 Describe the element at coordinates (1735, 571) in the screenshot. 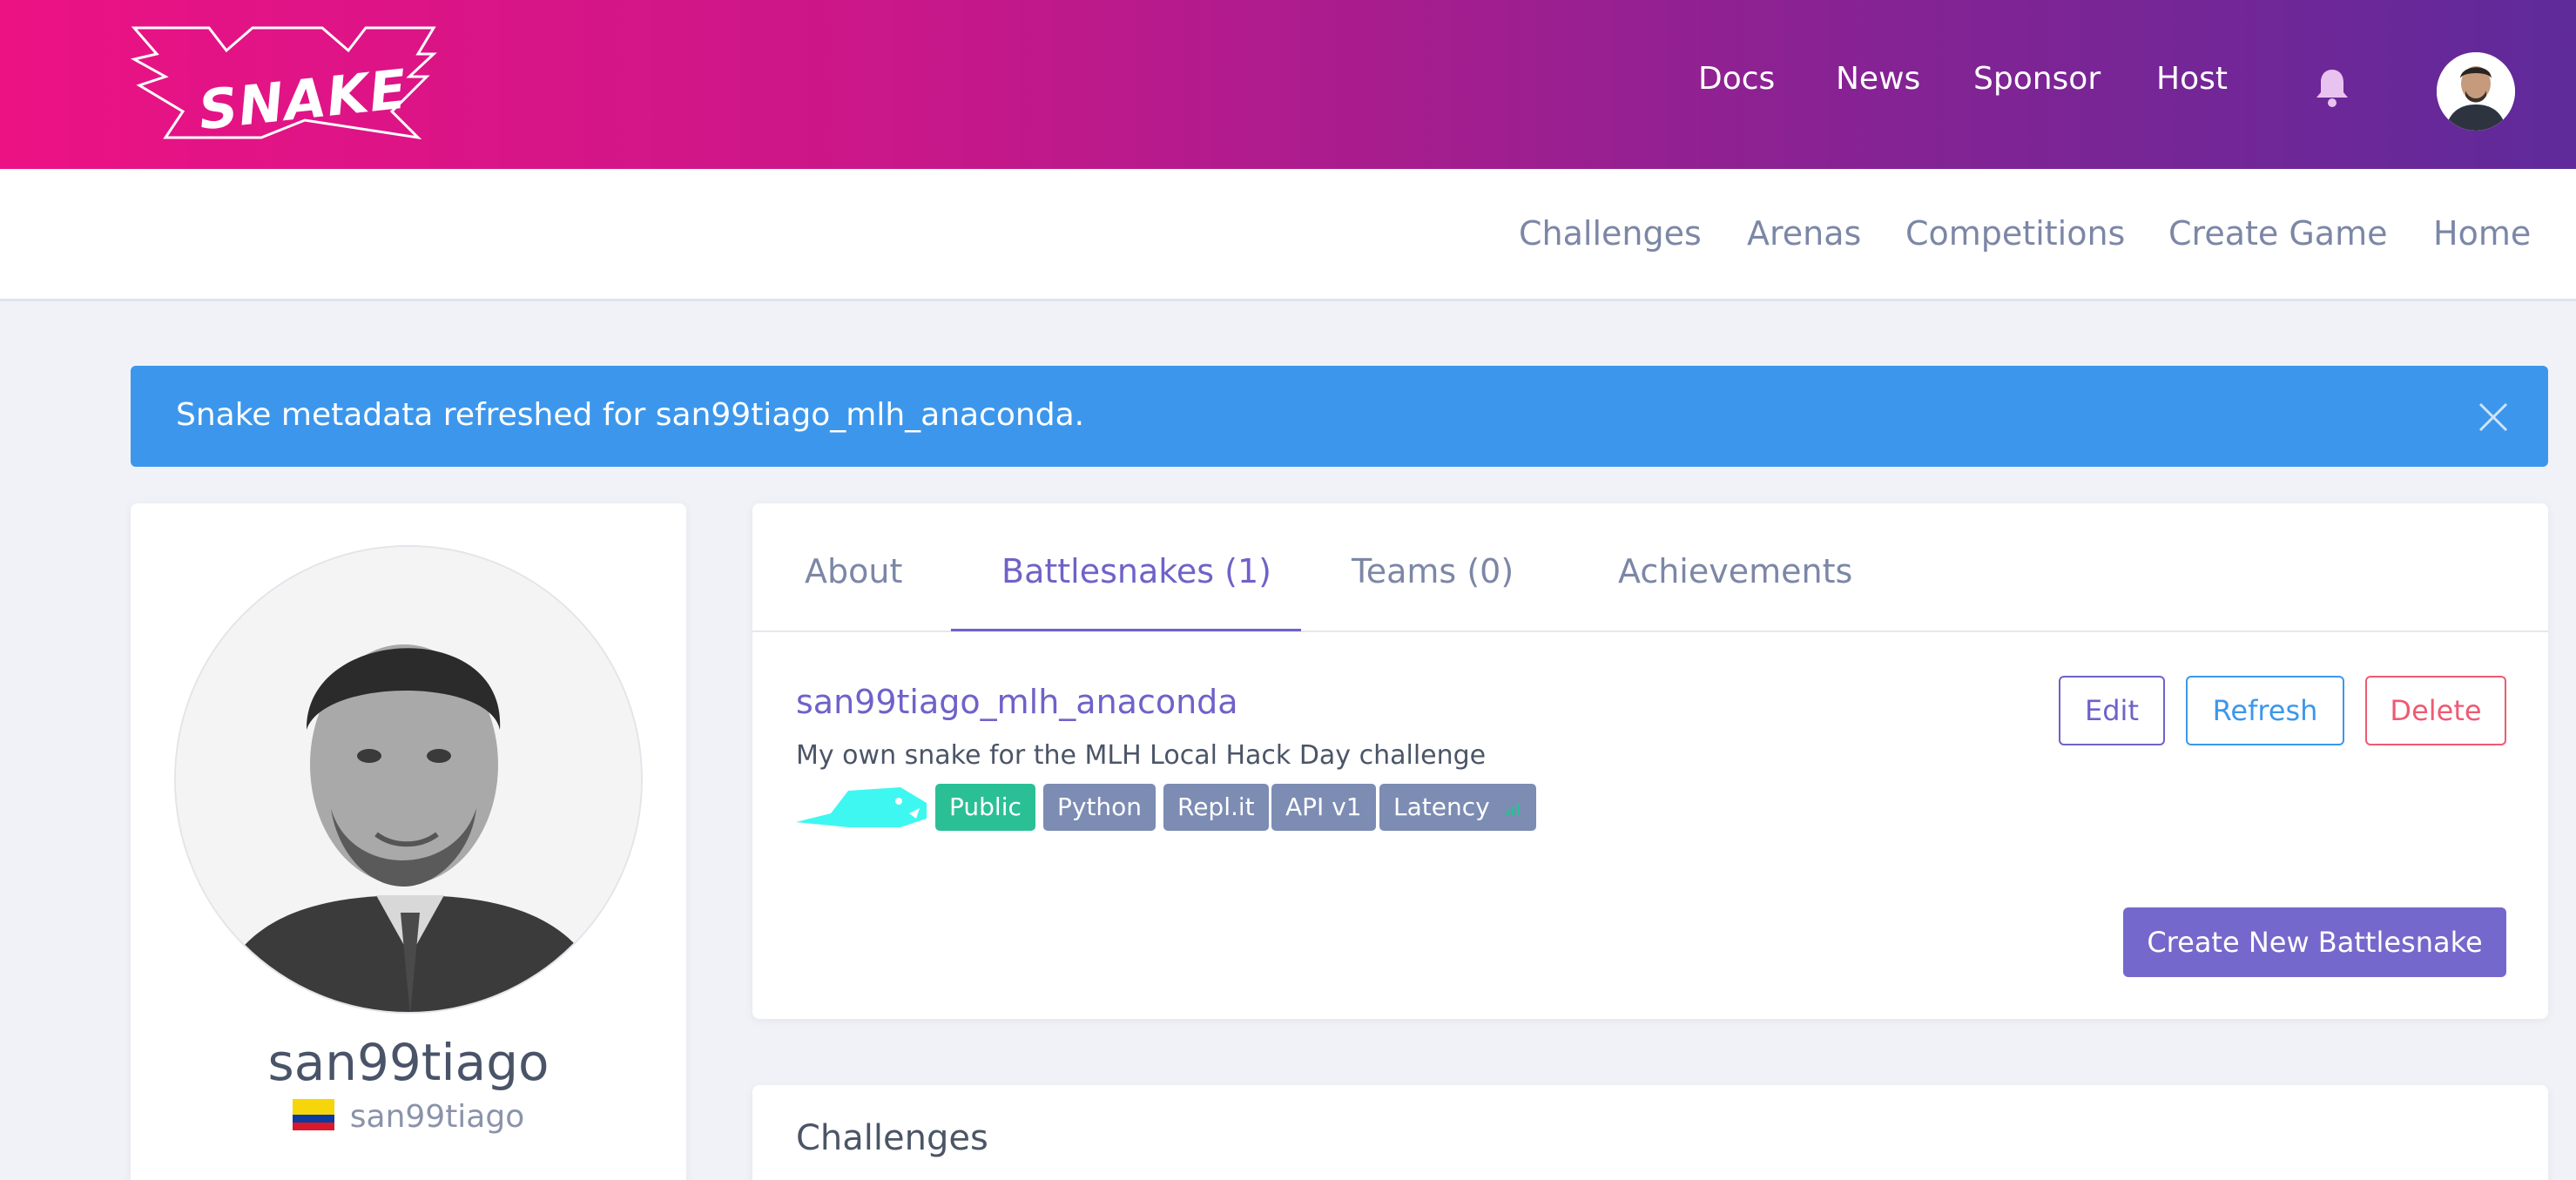

I see `tab-achievements: Achievements` at that location.